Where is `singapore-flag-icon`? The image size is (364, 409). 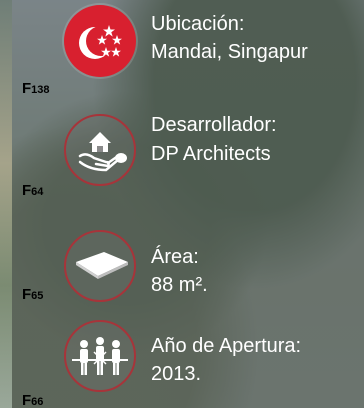 singapore-flag-icon is located at coordinates (100, 41).